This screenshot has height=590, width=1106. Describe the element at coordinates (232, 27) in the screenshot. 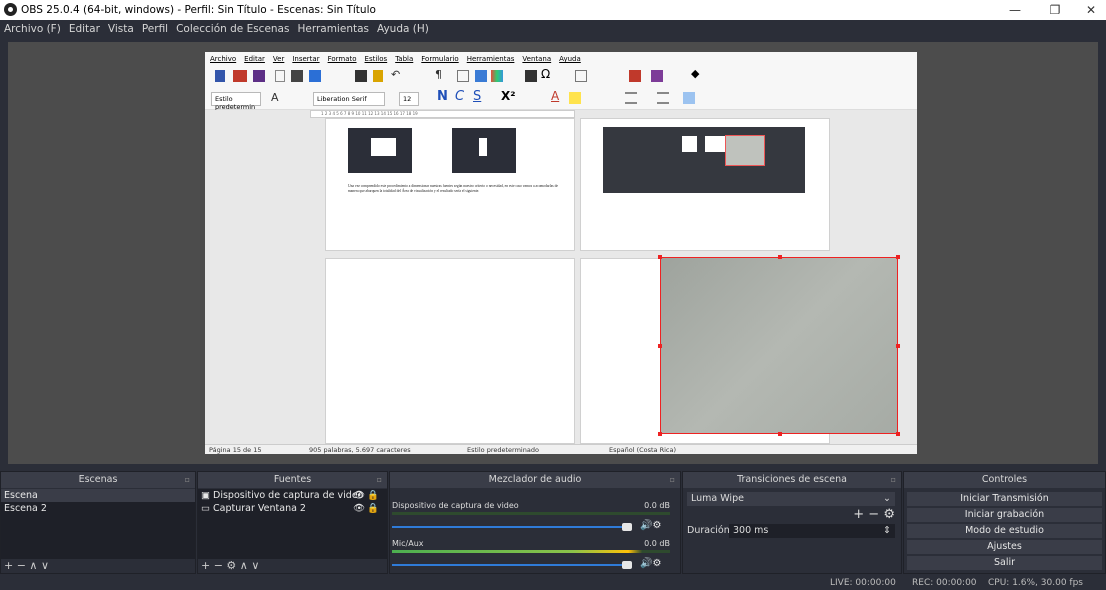

I see `menu-coleccion-escenas: Colección de Escenas` at that location.